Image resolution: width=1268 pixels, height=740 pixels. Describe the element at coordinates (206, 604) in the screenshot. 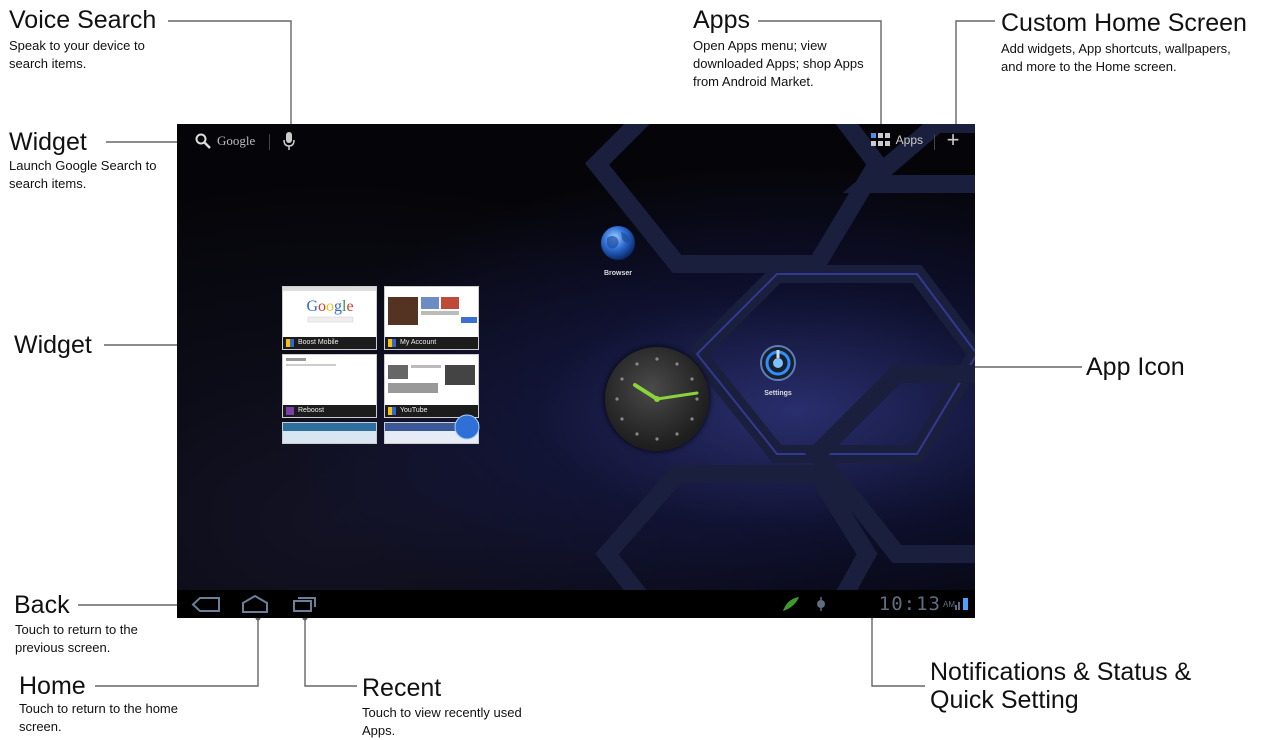

I see `back-button-icon` at that location.